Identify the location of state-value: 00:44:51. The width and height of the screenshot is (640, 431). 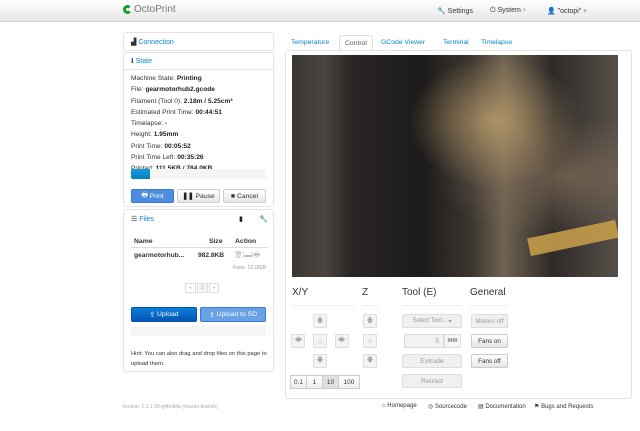
(208, 112).